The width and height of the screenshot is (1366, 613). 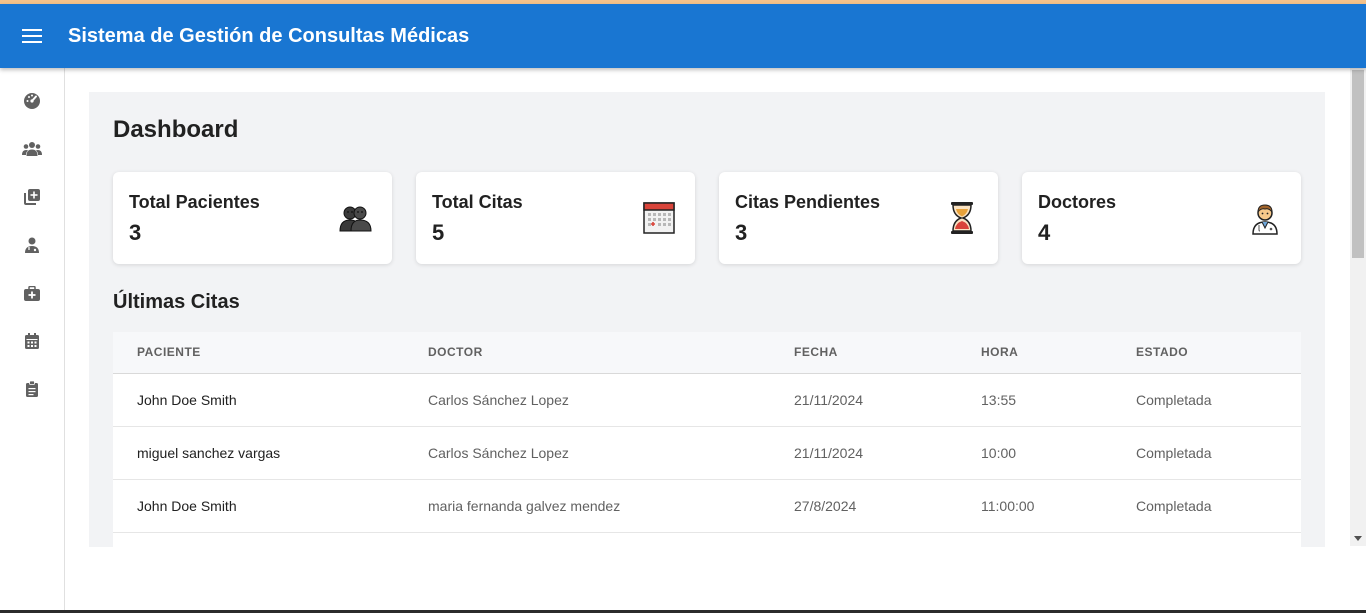 I want to click on stat-card-pending: Citas Pendientes 3, so click(x=858, y=218).